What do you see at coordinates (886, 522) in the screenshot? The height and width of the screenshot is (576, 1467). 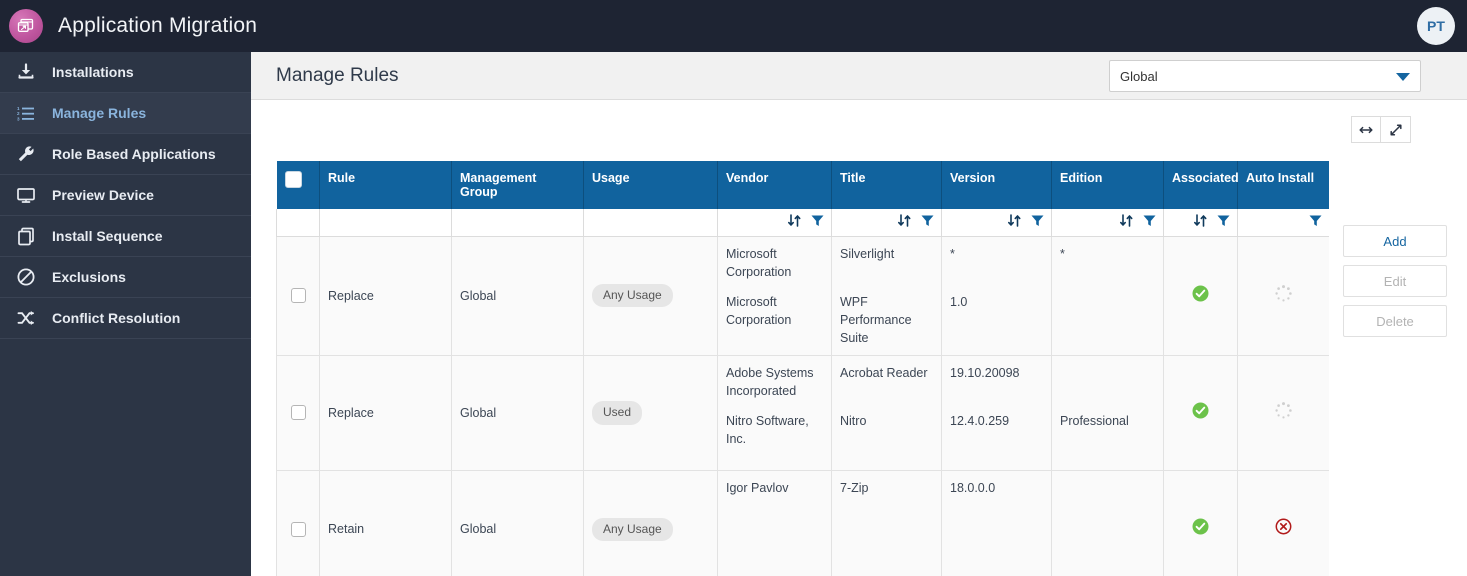 I see `cell-title: 7-Zip` at bounding box center [886, 522].